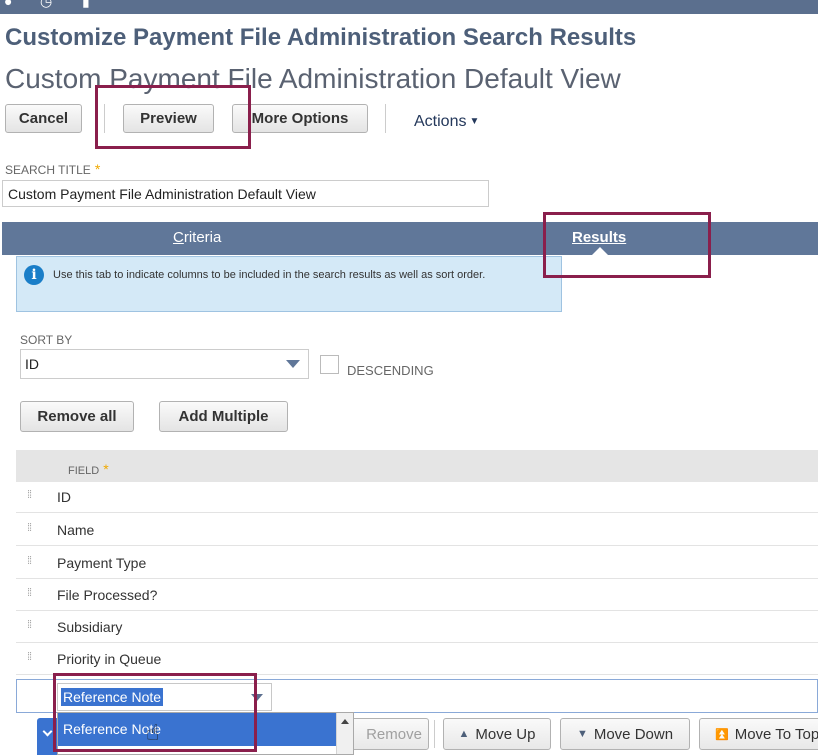 This screenshot has width=818, height=755. I want to click on tab-criteria: Criteria, so click(197, 237).